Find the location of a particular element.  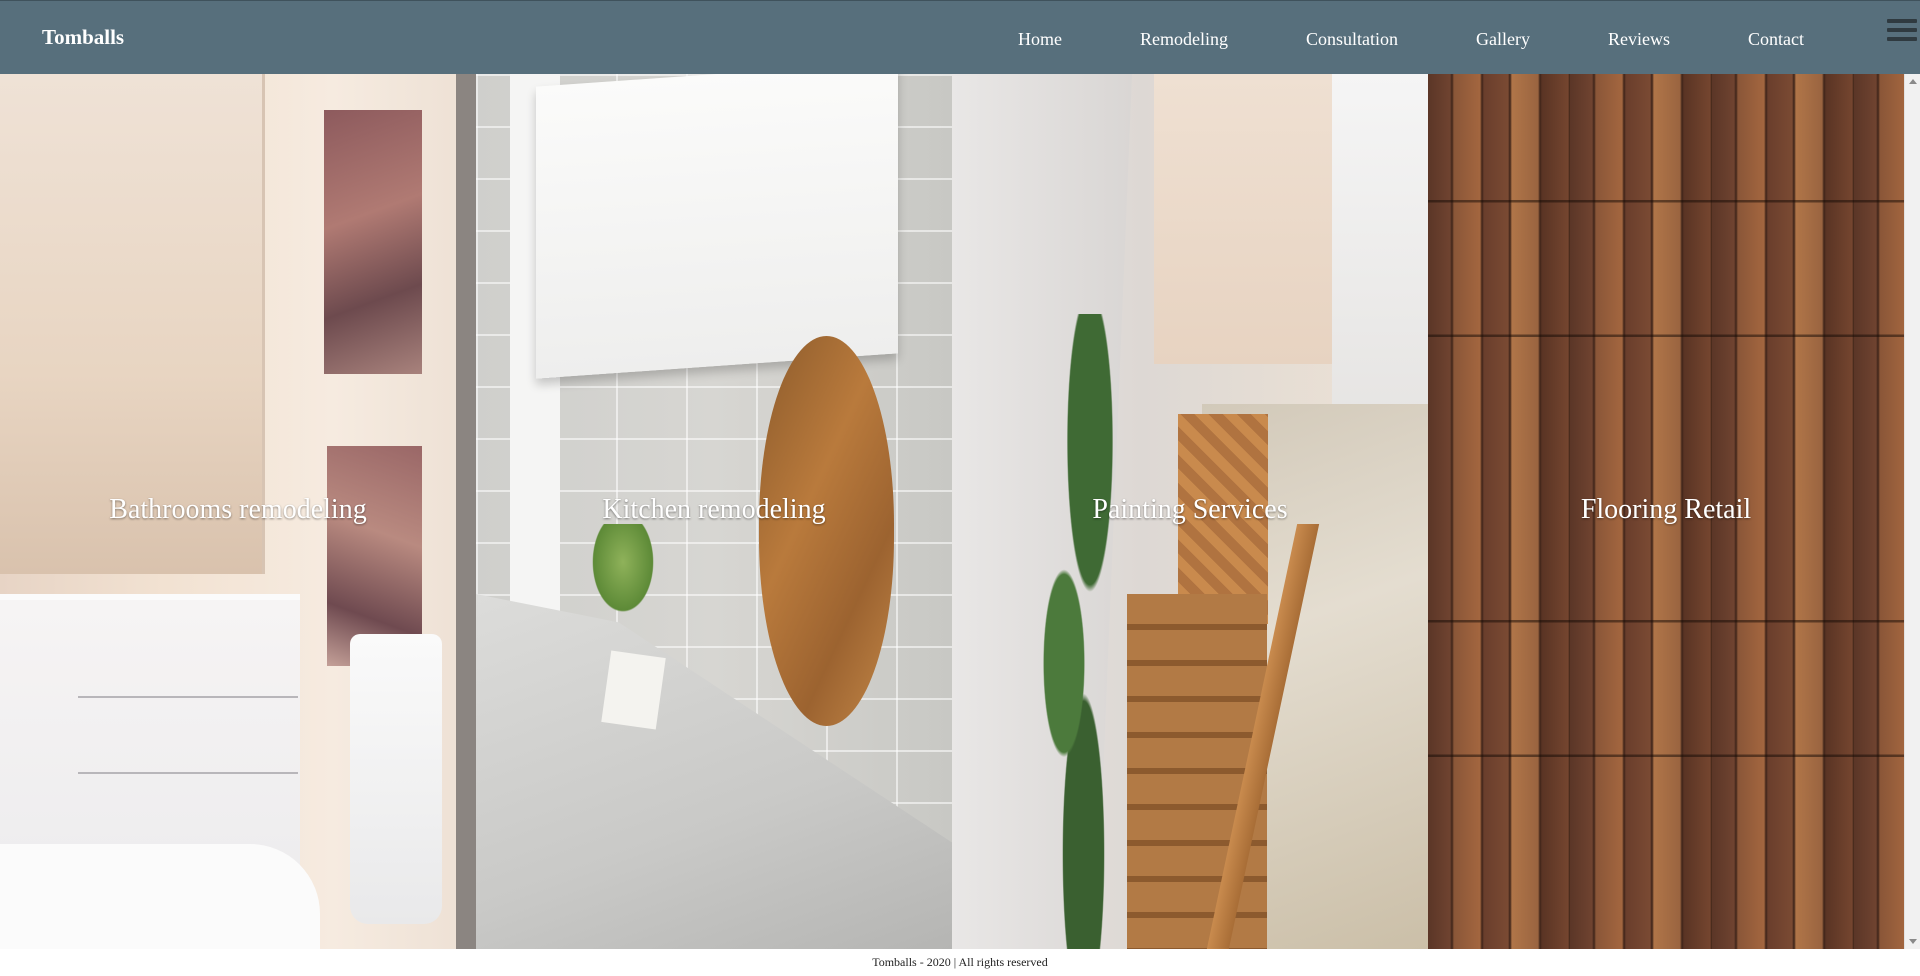

hanging-plants is located at coordinates (1077, 631).